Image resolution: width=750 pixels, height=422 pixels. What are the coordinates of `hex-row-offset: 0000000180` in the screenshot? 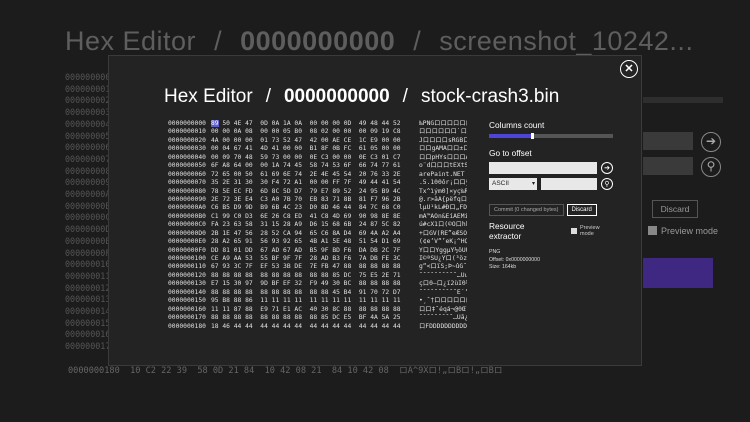 It's located at (187, 326).